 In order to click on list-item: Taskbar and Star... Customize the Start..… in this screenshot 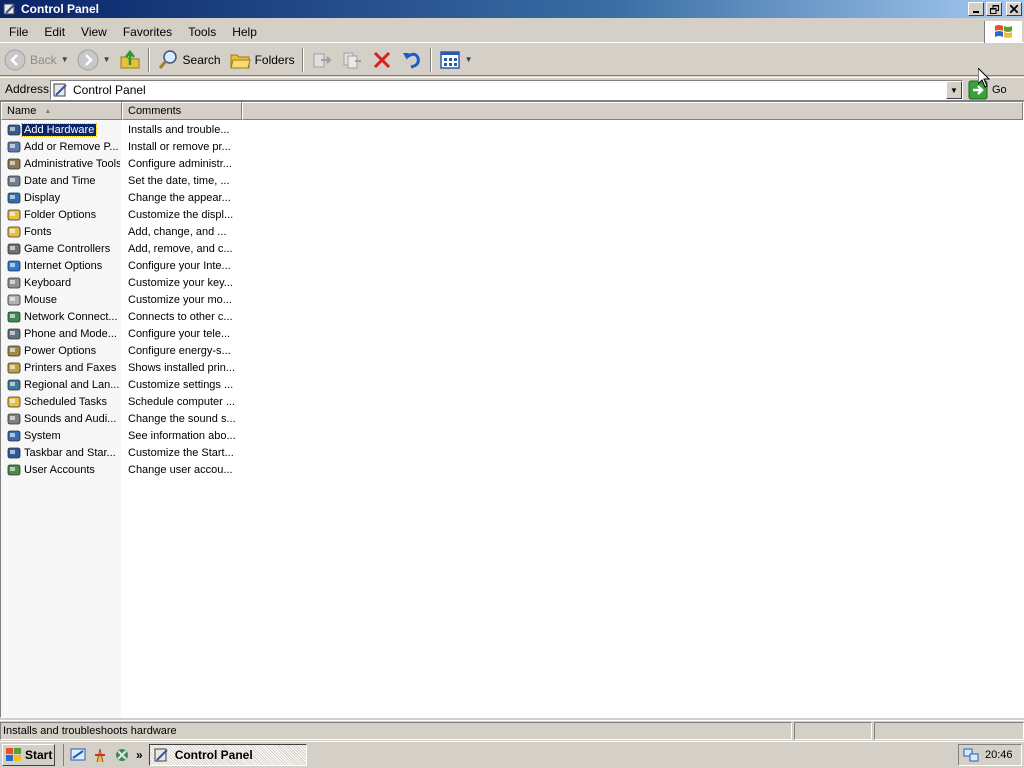, I will do `click(121, 452)`.